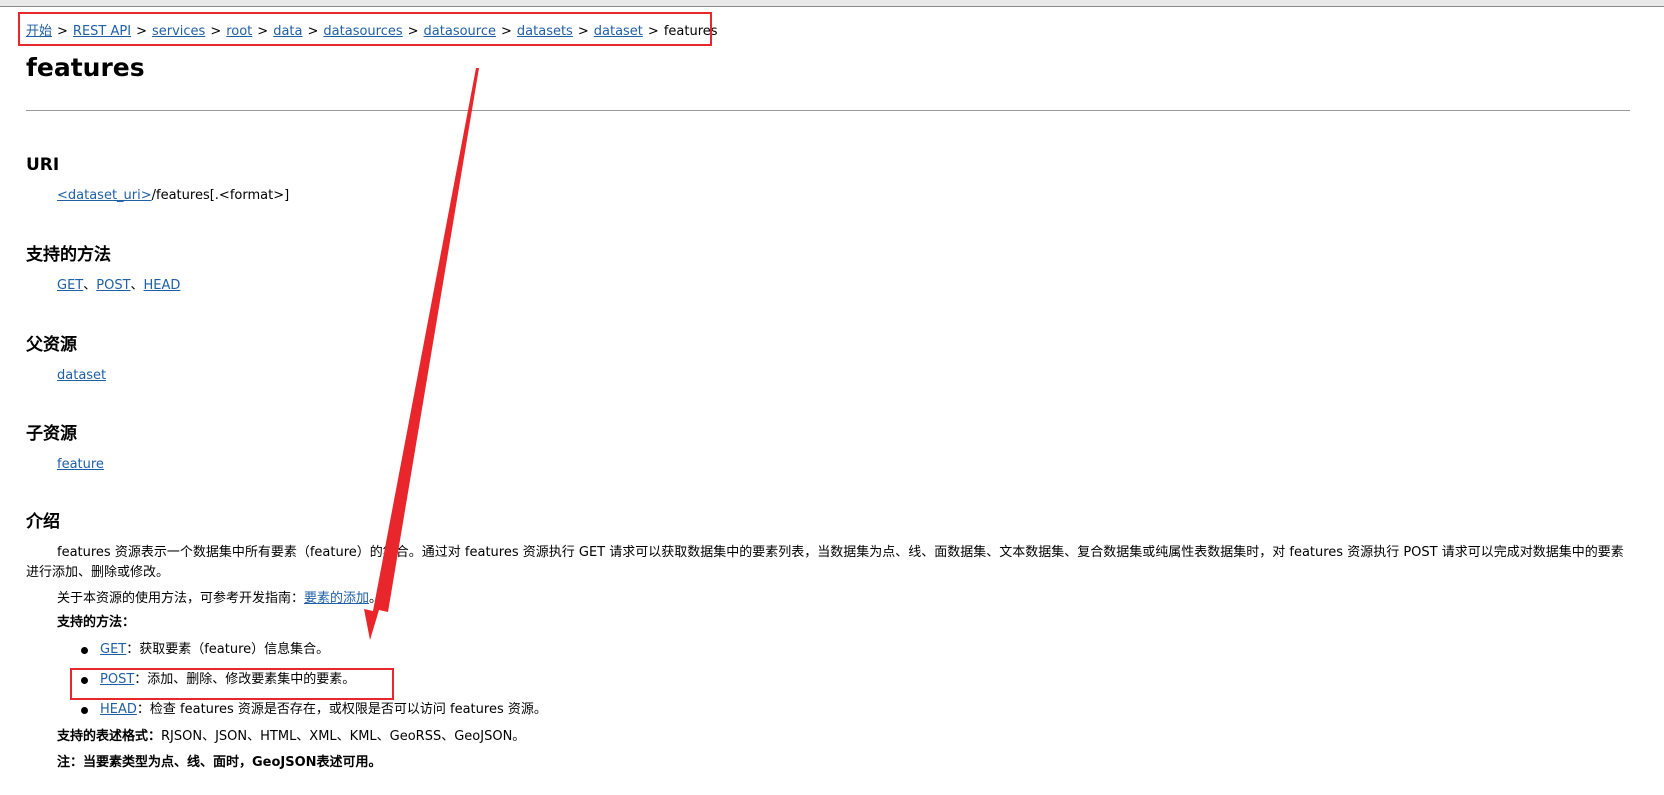 This screenshot has height=795, width=1664. Describe the element at coordinates (70, 285) in the screenshot. I see `method-link-get: GET` at that location.